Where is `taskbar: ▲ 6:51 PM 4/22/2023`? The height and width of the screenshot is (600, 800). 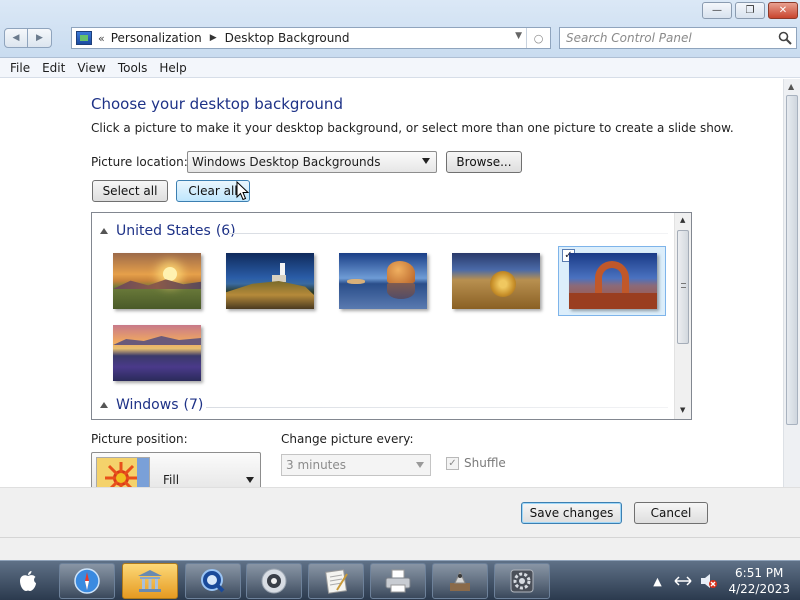
taskbar: ▲ 6:51 PM 4/22/2023 is located at coordinates (400, 580).